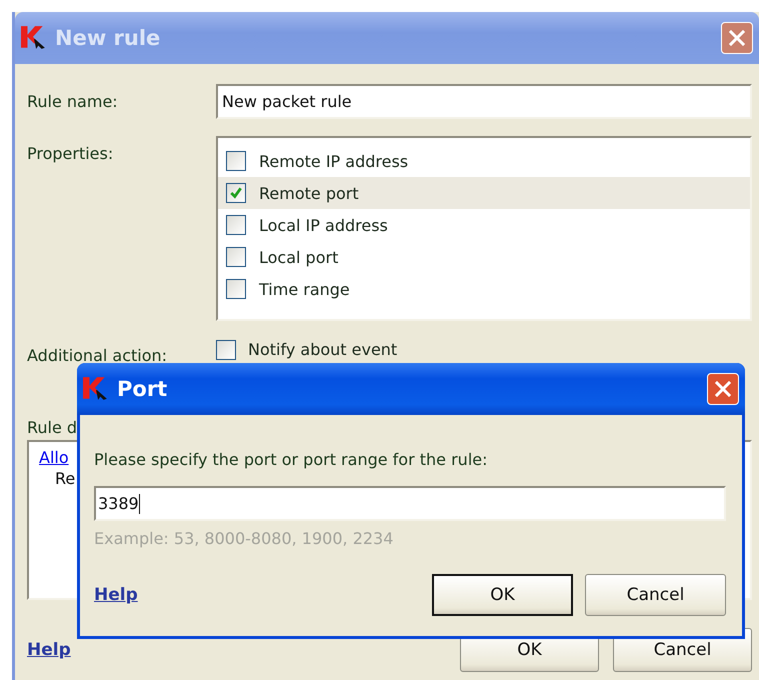 Image resolution: width=759 pixels, height=680 pixels. Describe the element at coordinates (298, 257) in the screenshot. I see `item-label: Local port` at that location.